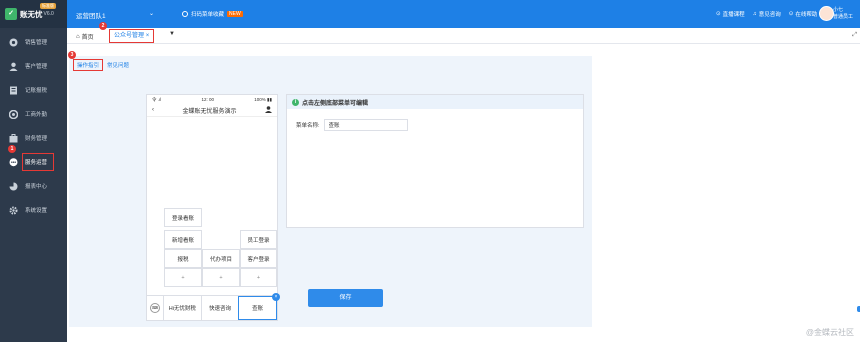 Image resolution: width=860 pixels, height=342 pixels. What do you see at coordinates (78, 36) in the screenshot?
I see `home-icon: ⌂` at bounding box center [78, 36].